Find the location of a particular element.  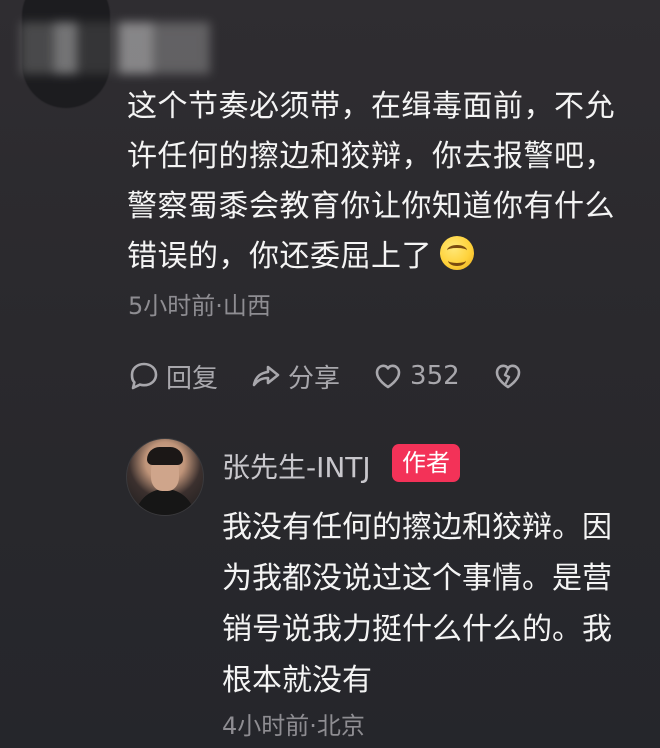

like-button: 352 is located at coordinates (416, 376).